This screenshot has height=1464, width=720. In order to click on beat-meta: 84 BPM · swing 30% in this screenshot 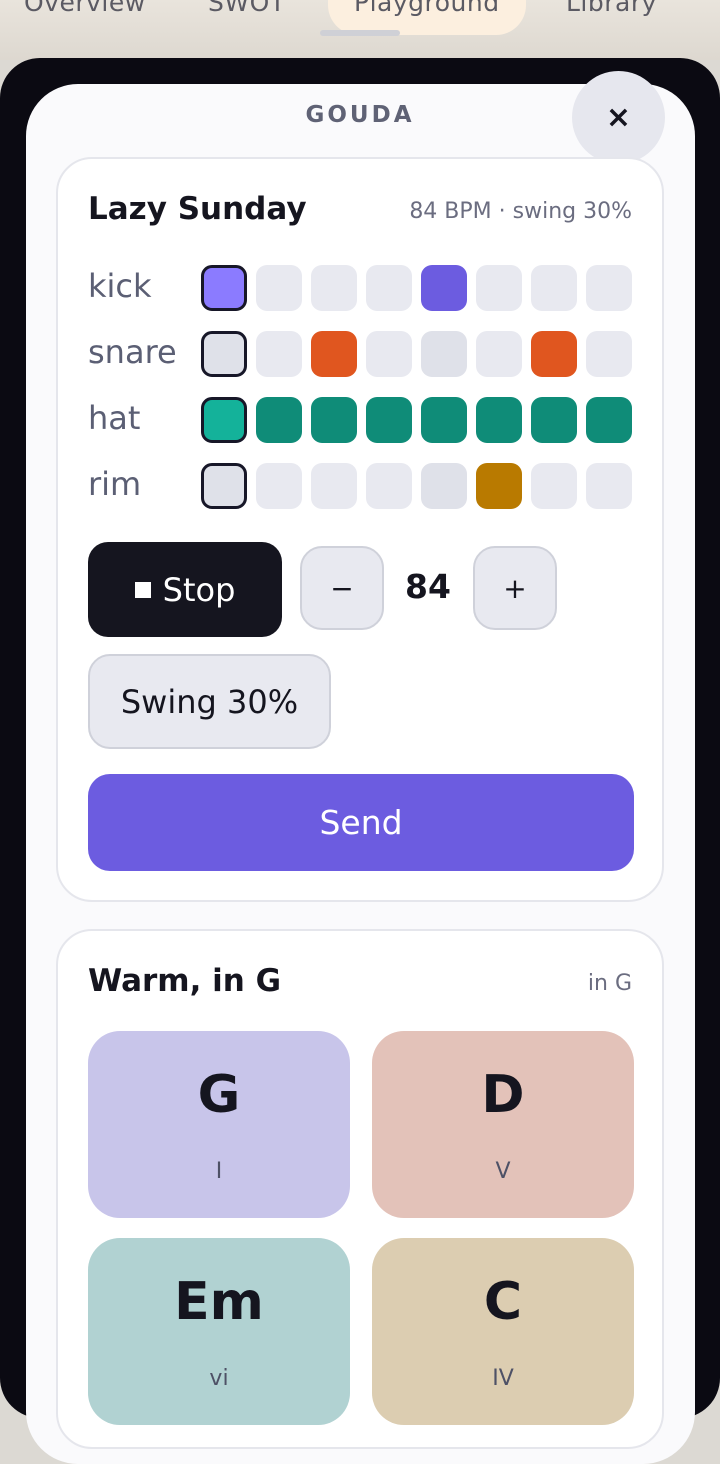, I will do `click(520, 211)`.